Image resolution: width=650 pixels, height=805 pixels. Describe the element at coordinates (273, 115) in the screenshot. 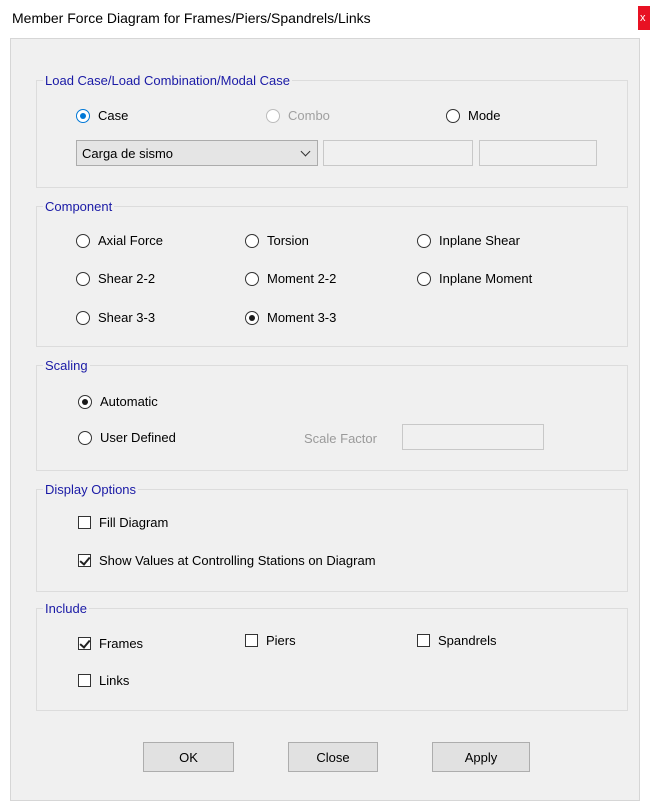

I see `combo-radio-circle` at that location.